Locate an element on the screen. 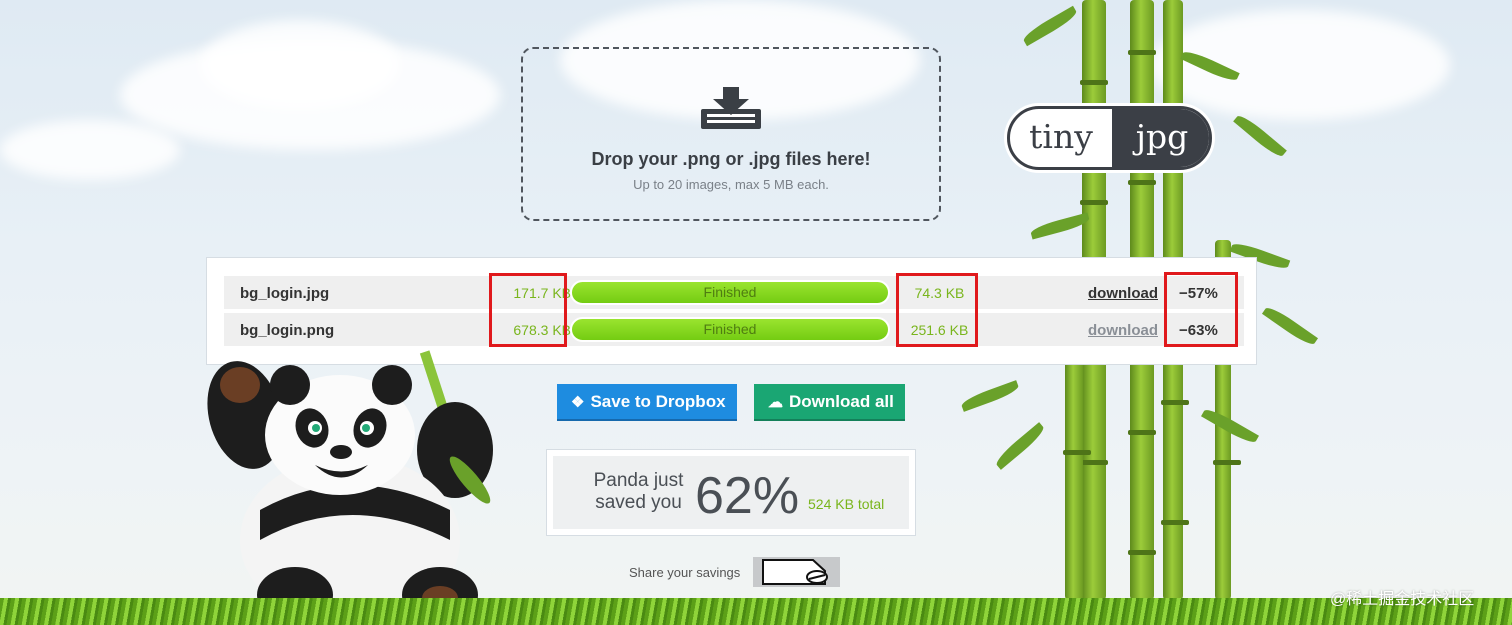  twitter-icon is located at coordinates (795, 572).